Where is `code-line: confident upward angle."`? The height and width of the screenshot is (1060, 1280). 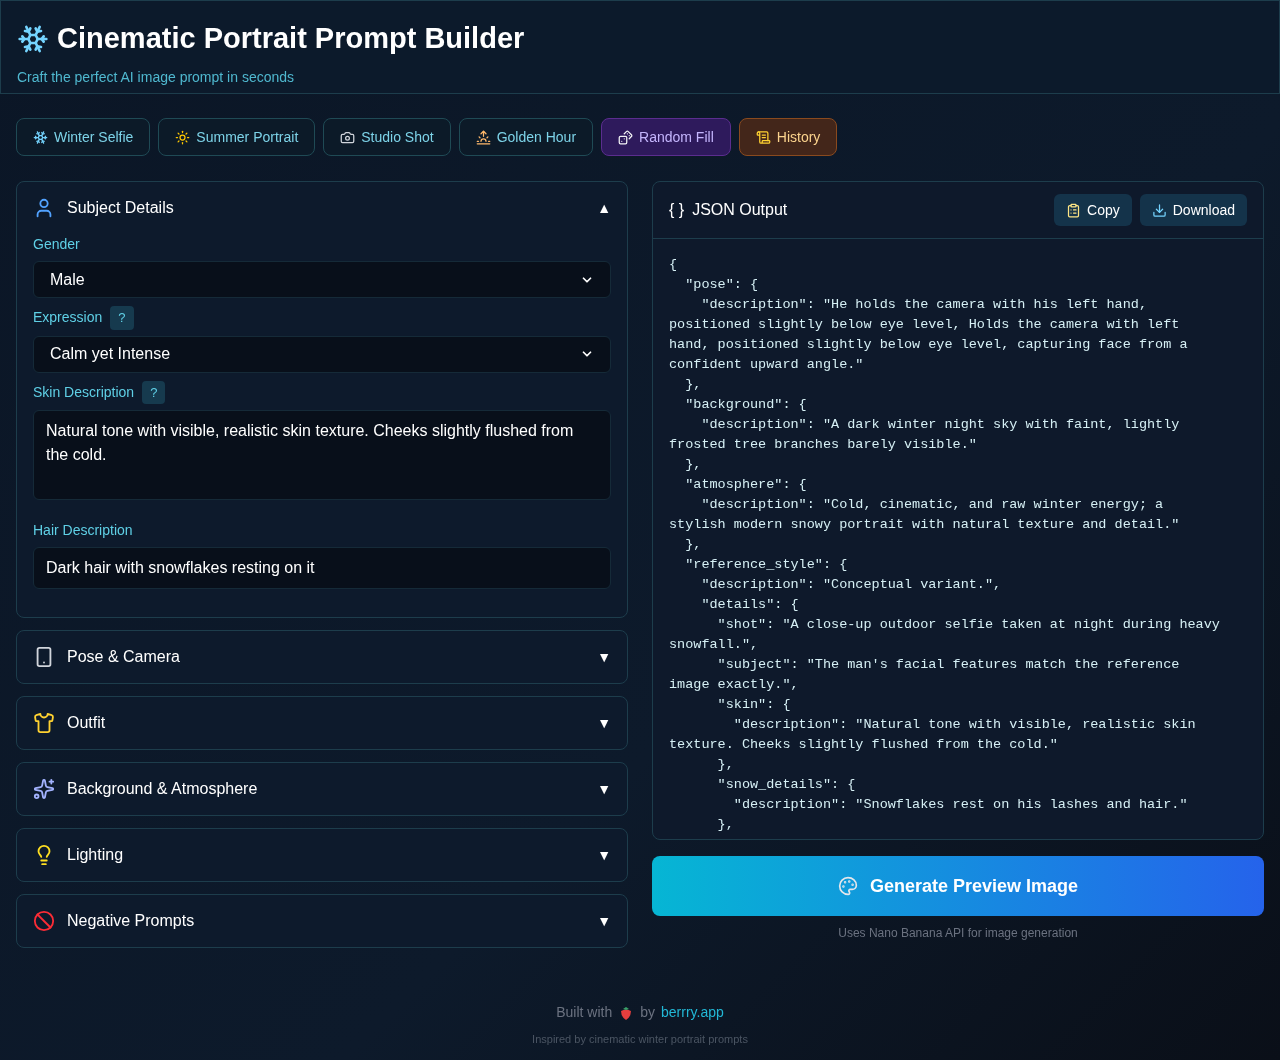 code-line: confident upward angle." is located at coordinates (766, 365).